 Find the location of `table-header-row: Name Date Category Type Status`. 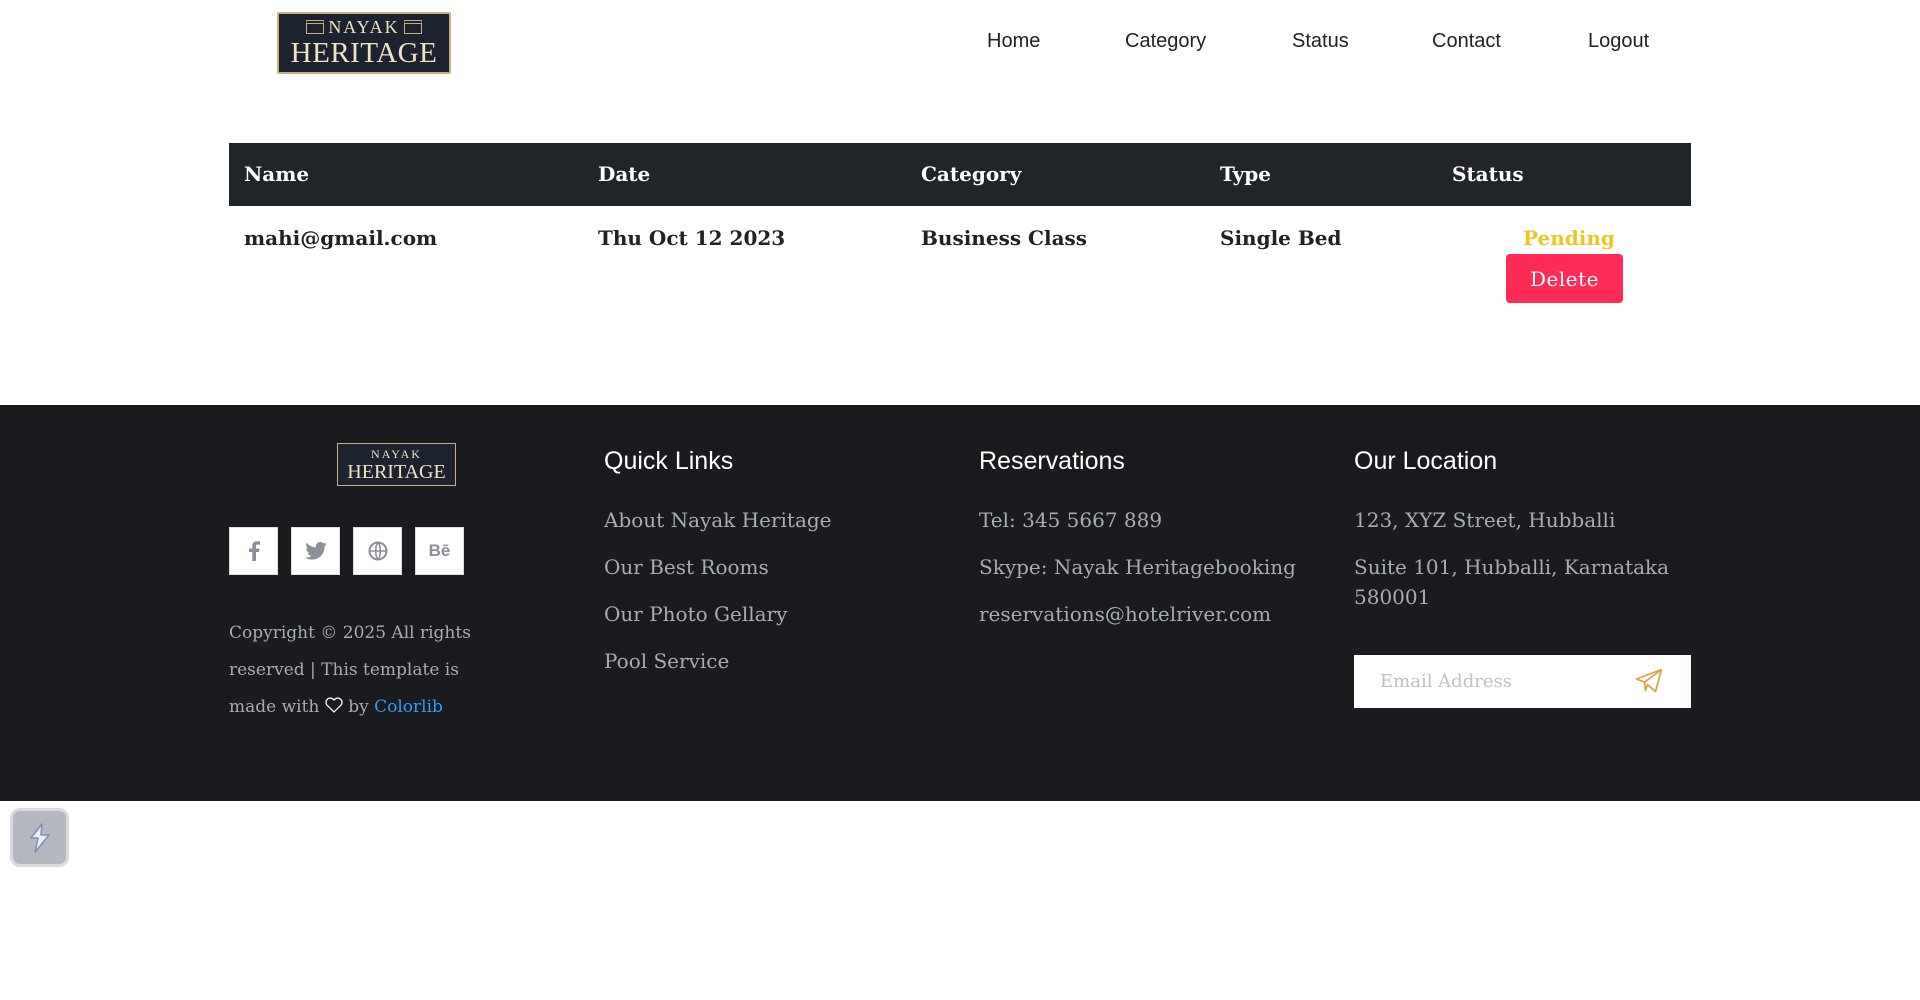

table-header-row: Name Date Category Type Status is located at coordinates (960, 174).